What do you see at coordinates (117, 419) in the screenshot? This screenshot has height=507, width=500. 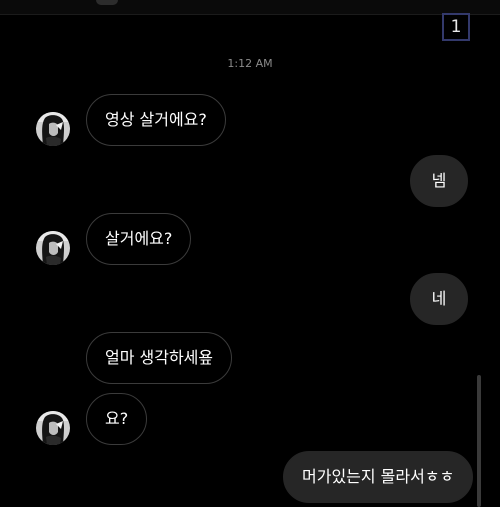 I see `incoming-message-bubble: 요?` at bounding box center [117, 419].